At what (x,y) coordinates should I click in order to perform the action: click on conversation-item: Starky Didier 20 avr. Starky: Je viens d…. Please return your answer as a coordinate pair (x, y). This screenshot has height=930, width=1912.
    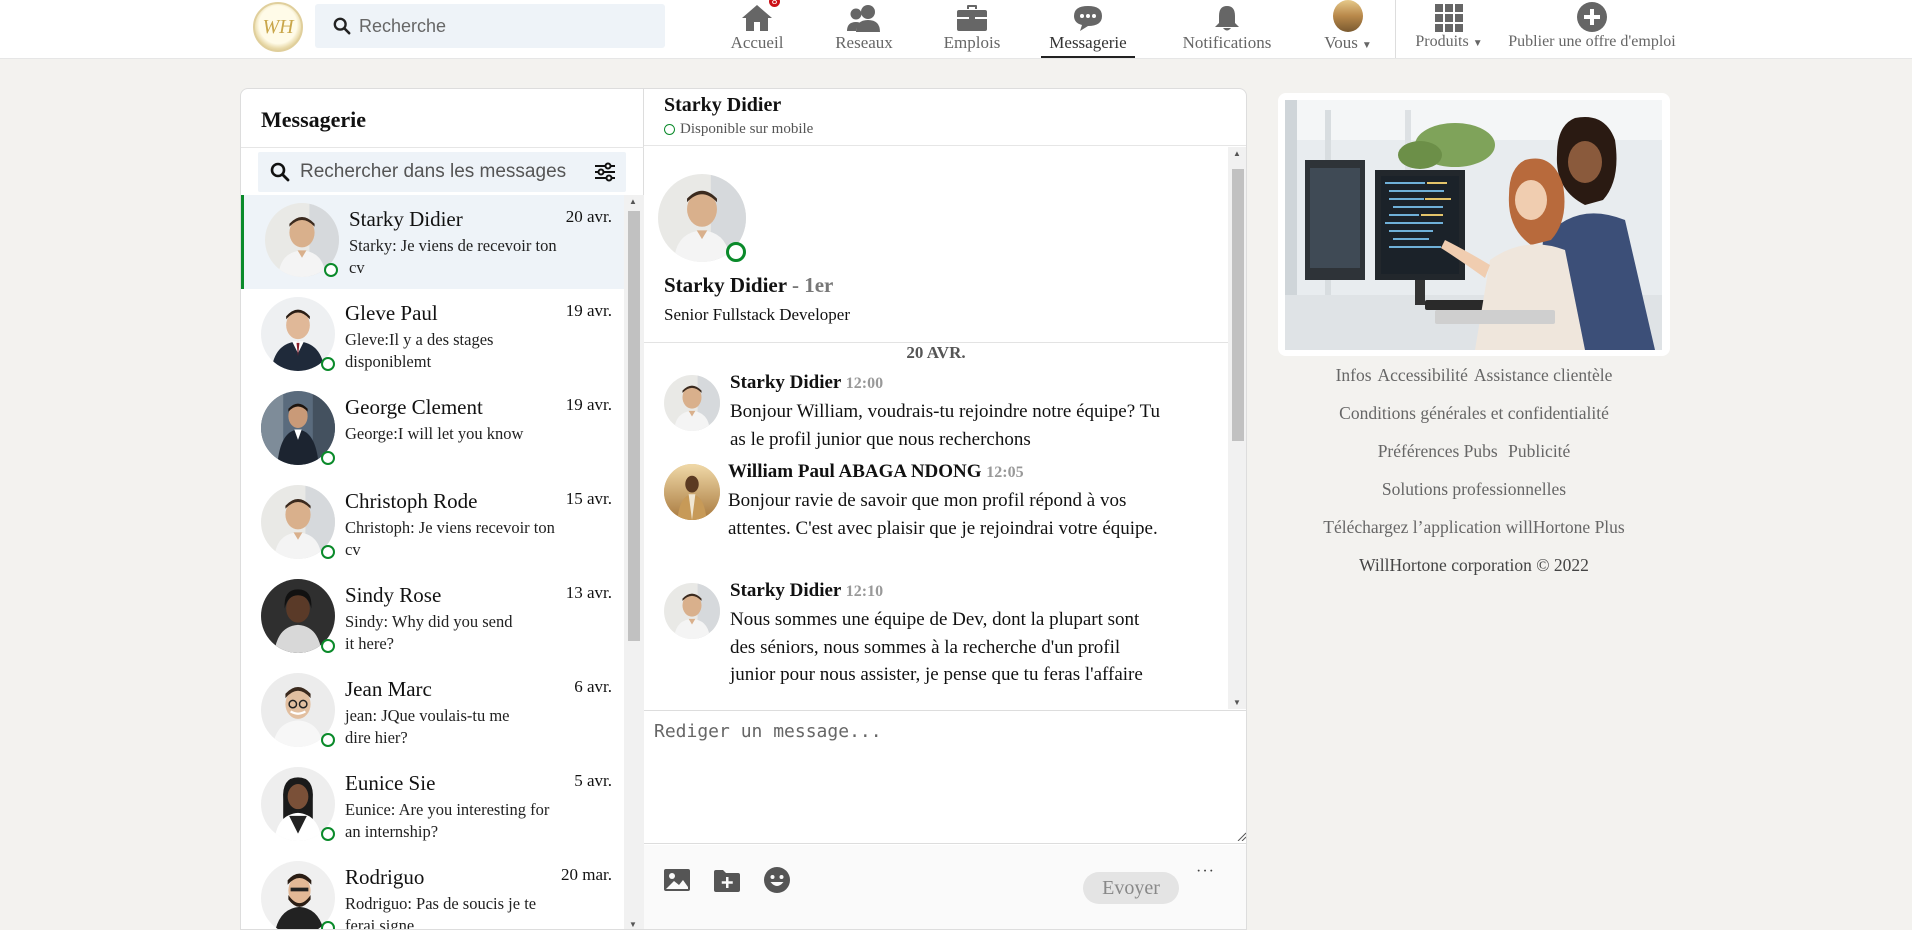
    Looking at the image, I should click on (432, 242).